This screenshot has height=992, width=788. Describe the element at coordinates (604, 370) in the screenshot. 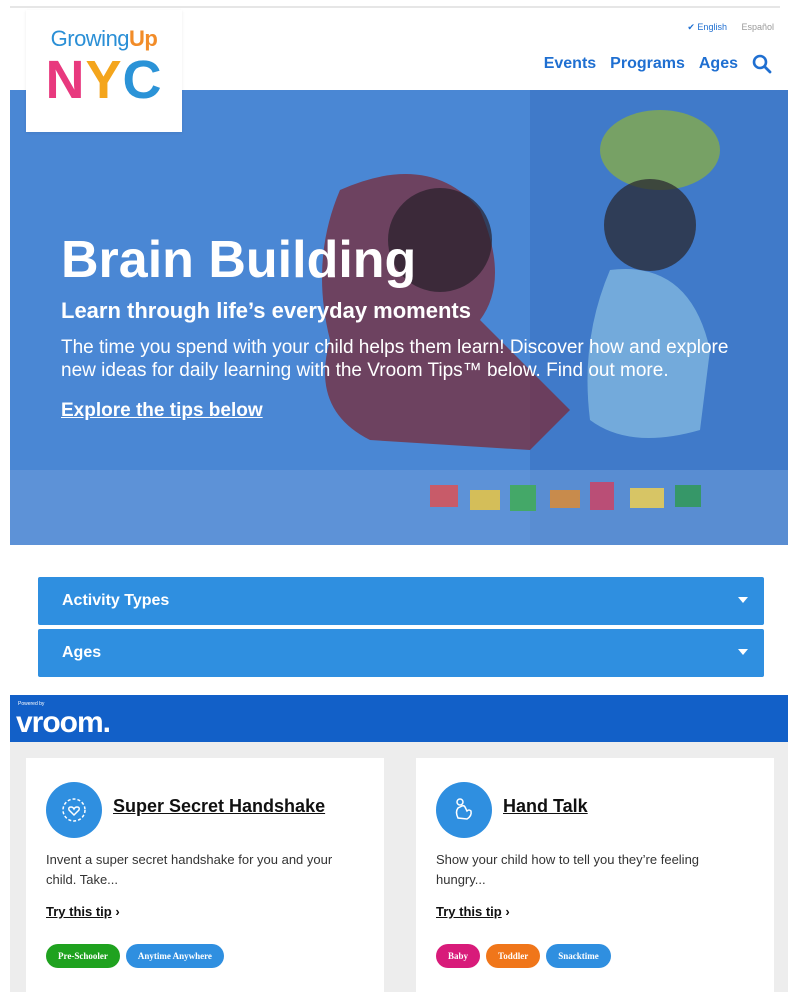

I see `find-out-more-link: Find out more` at that location.